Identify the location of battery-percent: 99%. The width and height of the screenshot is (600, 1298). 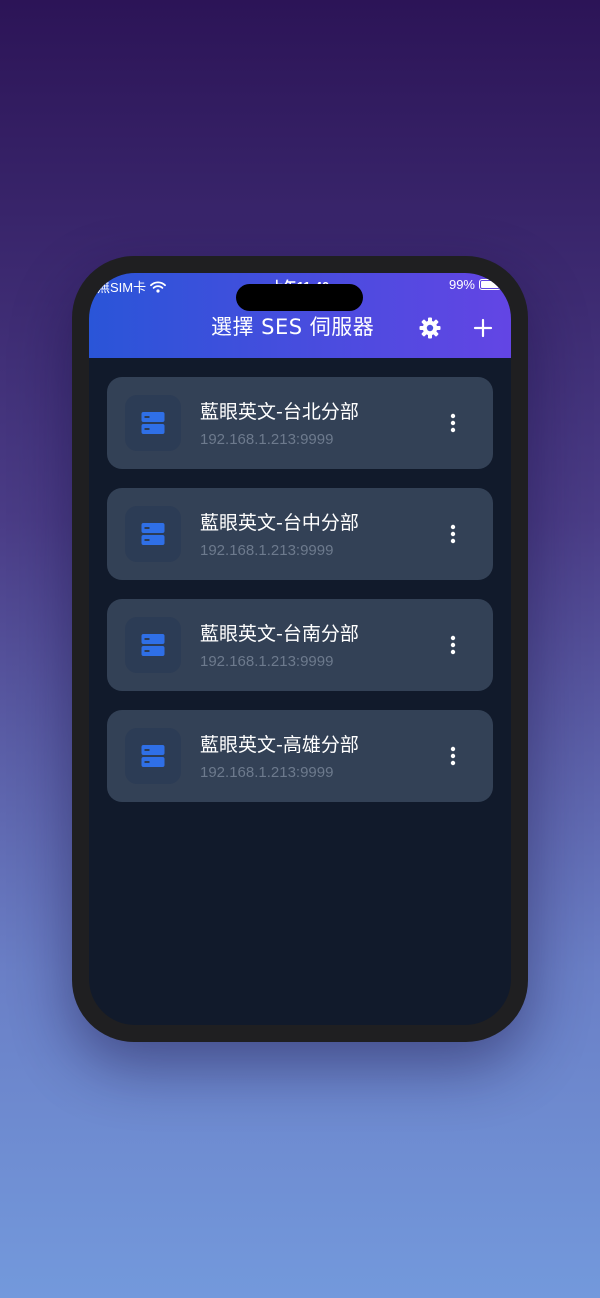
(461, 284).